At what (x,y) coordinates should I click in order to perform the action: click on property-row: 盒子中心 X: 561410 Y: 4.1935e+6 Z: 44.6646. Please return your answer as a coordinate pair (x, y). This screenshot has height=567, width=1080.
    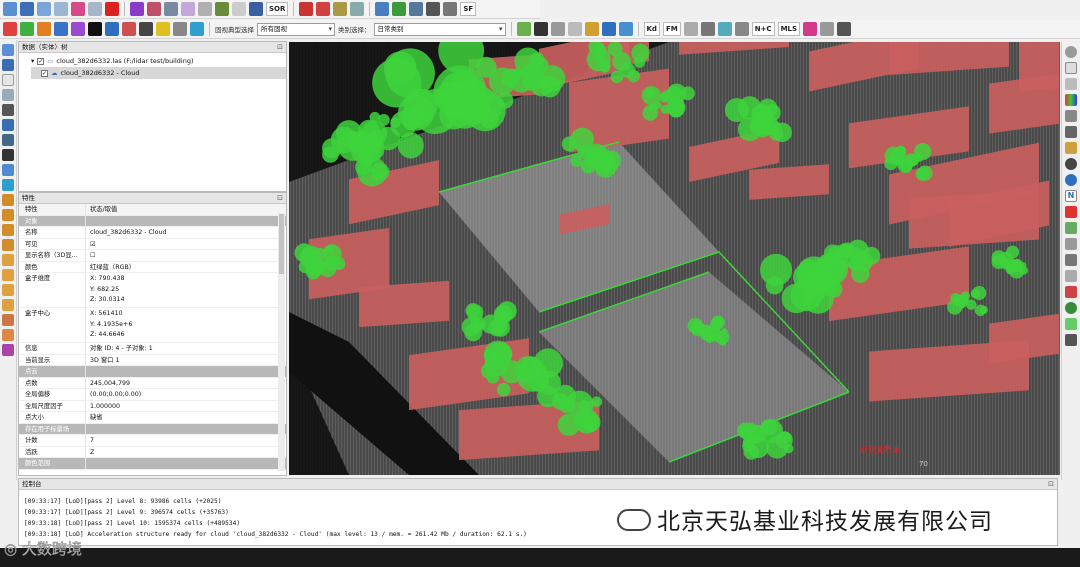
    Looking at the image, I should click on (152, 325).